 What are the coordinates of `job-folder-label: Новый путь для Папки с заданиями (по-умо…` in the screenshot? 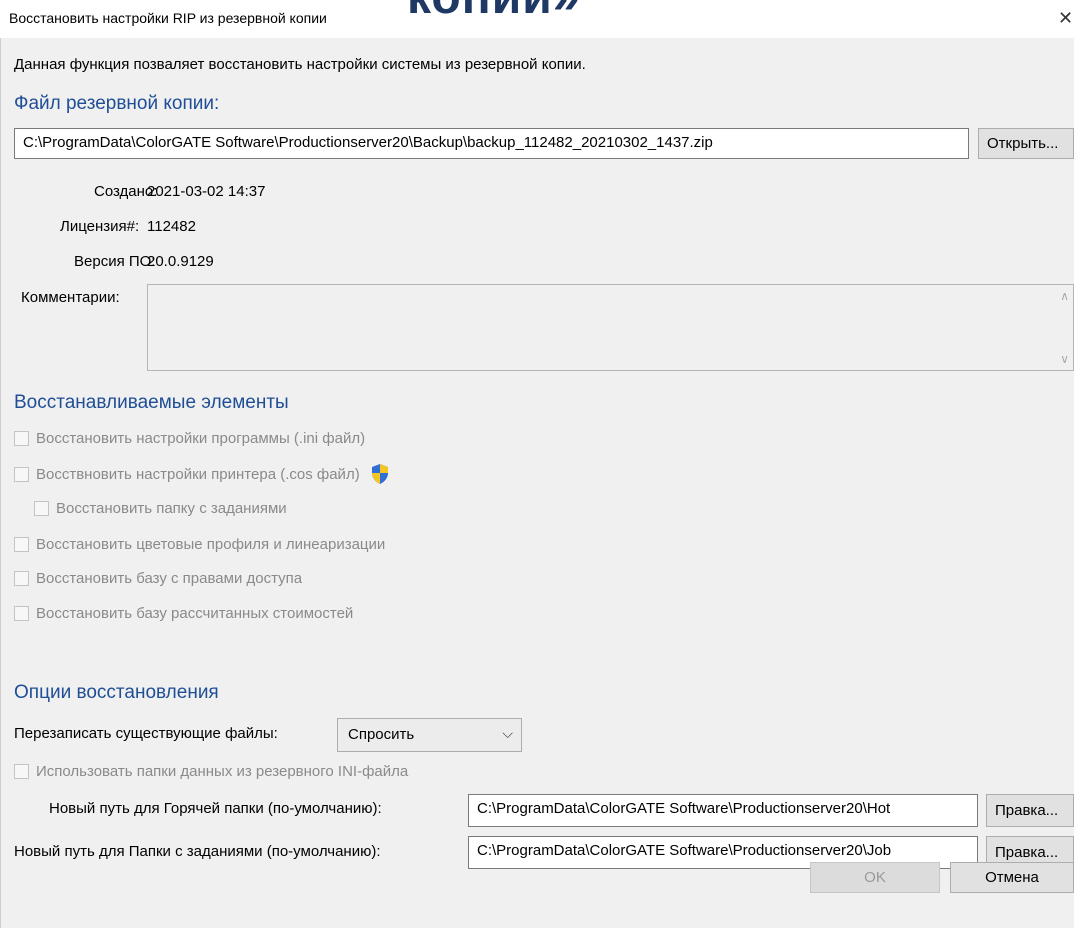 It's located at (197, 851).